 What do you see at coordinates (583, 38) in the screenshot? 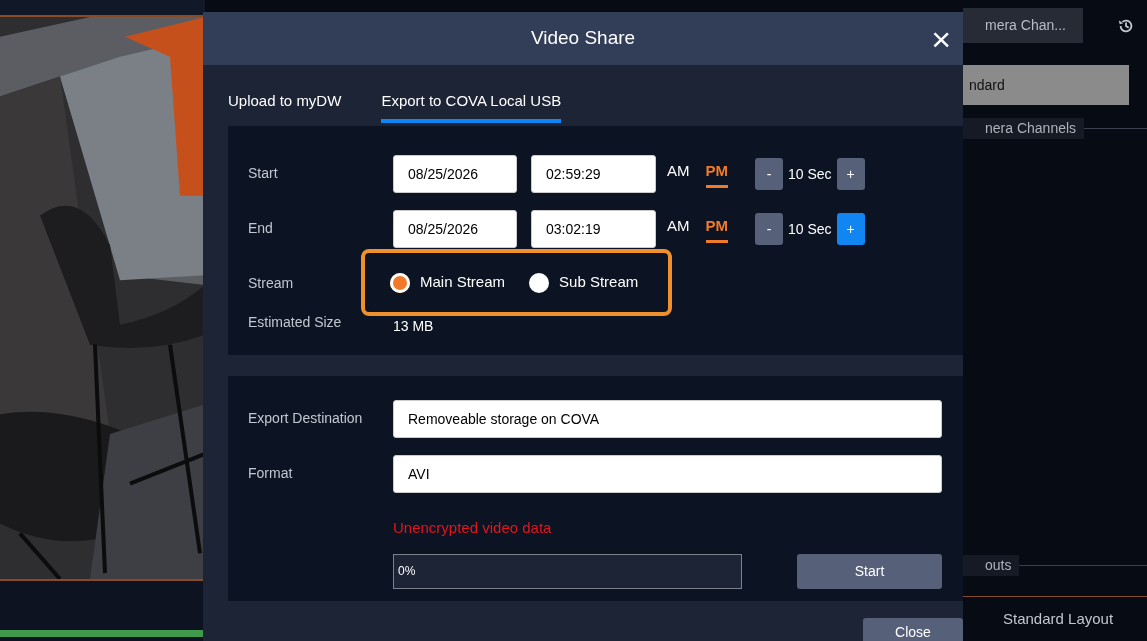
I see `dialog-title: Video Share` at bounding box center [583, 38].